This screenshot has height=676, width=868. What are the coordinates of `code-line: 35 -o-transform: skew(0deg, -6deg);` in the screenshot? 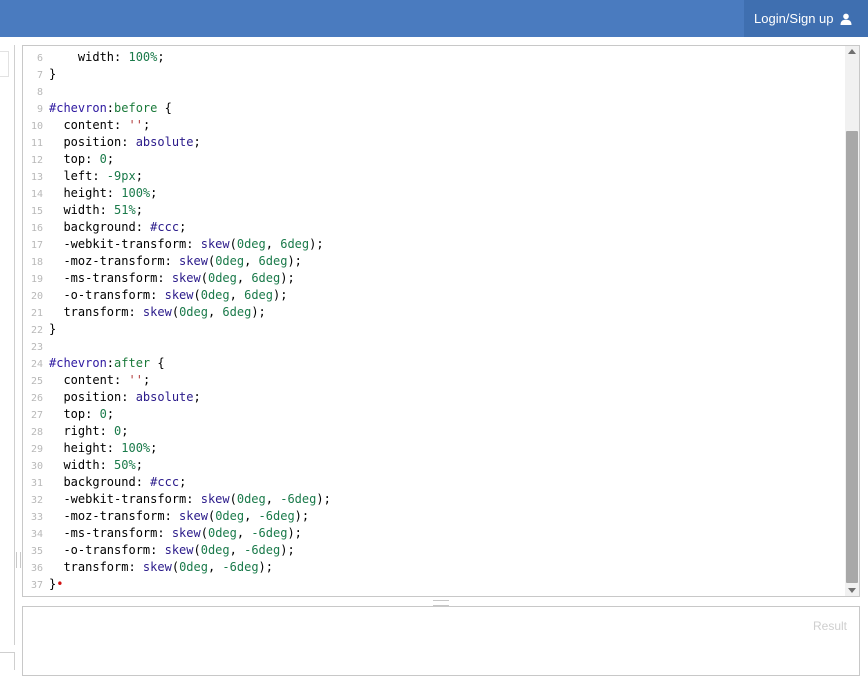 It's located at (434, 550).